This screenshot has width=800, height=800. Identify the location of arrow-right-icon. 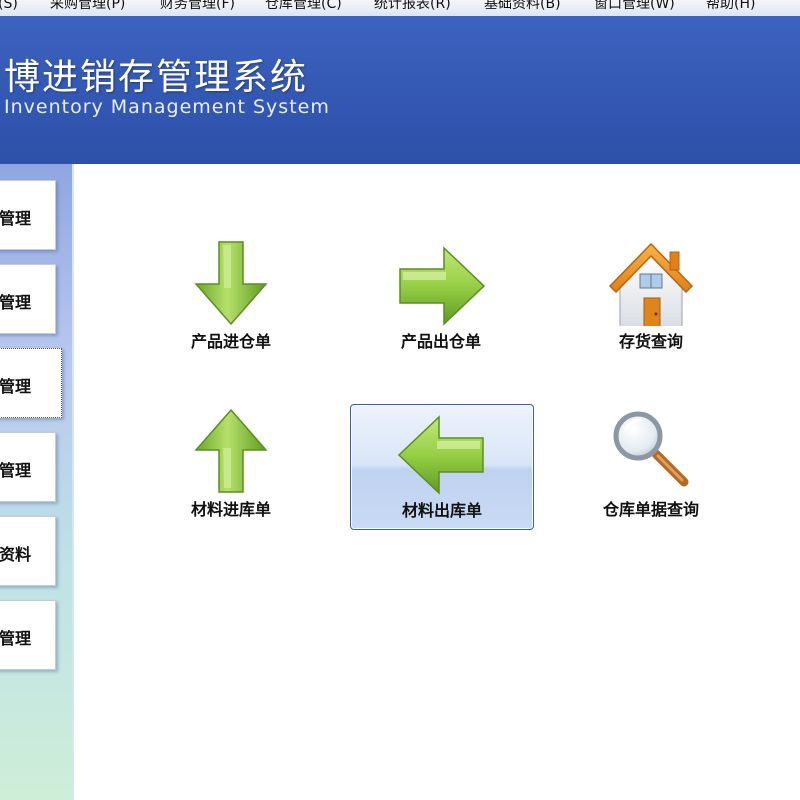
(442, 286).